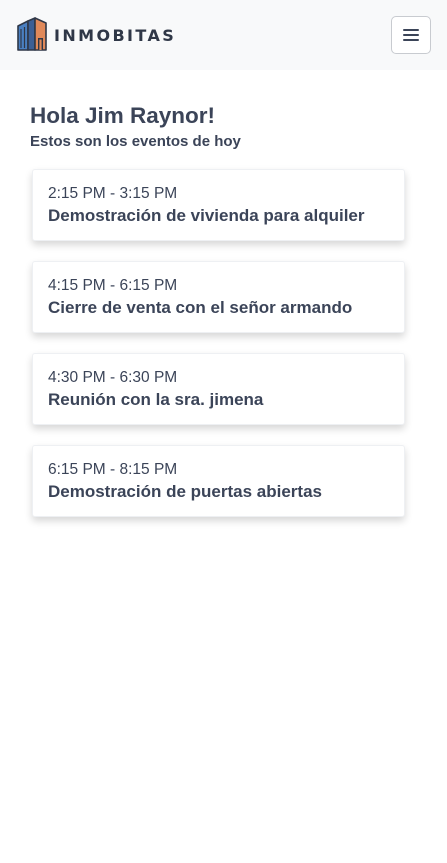  What do you see at coordinates (135, 141) in the screenshot?
I see `greeting-subtitle: Estos son los eventos de hoy` at bounding box center [135, 141].